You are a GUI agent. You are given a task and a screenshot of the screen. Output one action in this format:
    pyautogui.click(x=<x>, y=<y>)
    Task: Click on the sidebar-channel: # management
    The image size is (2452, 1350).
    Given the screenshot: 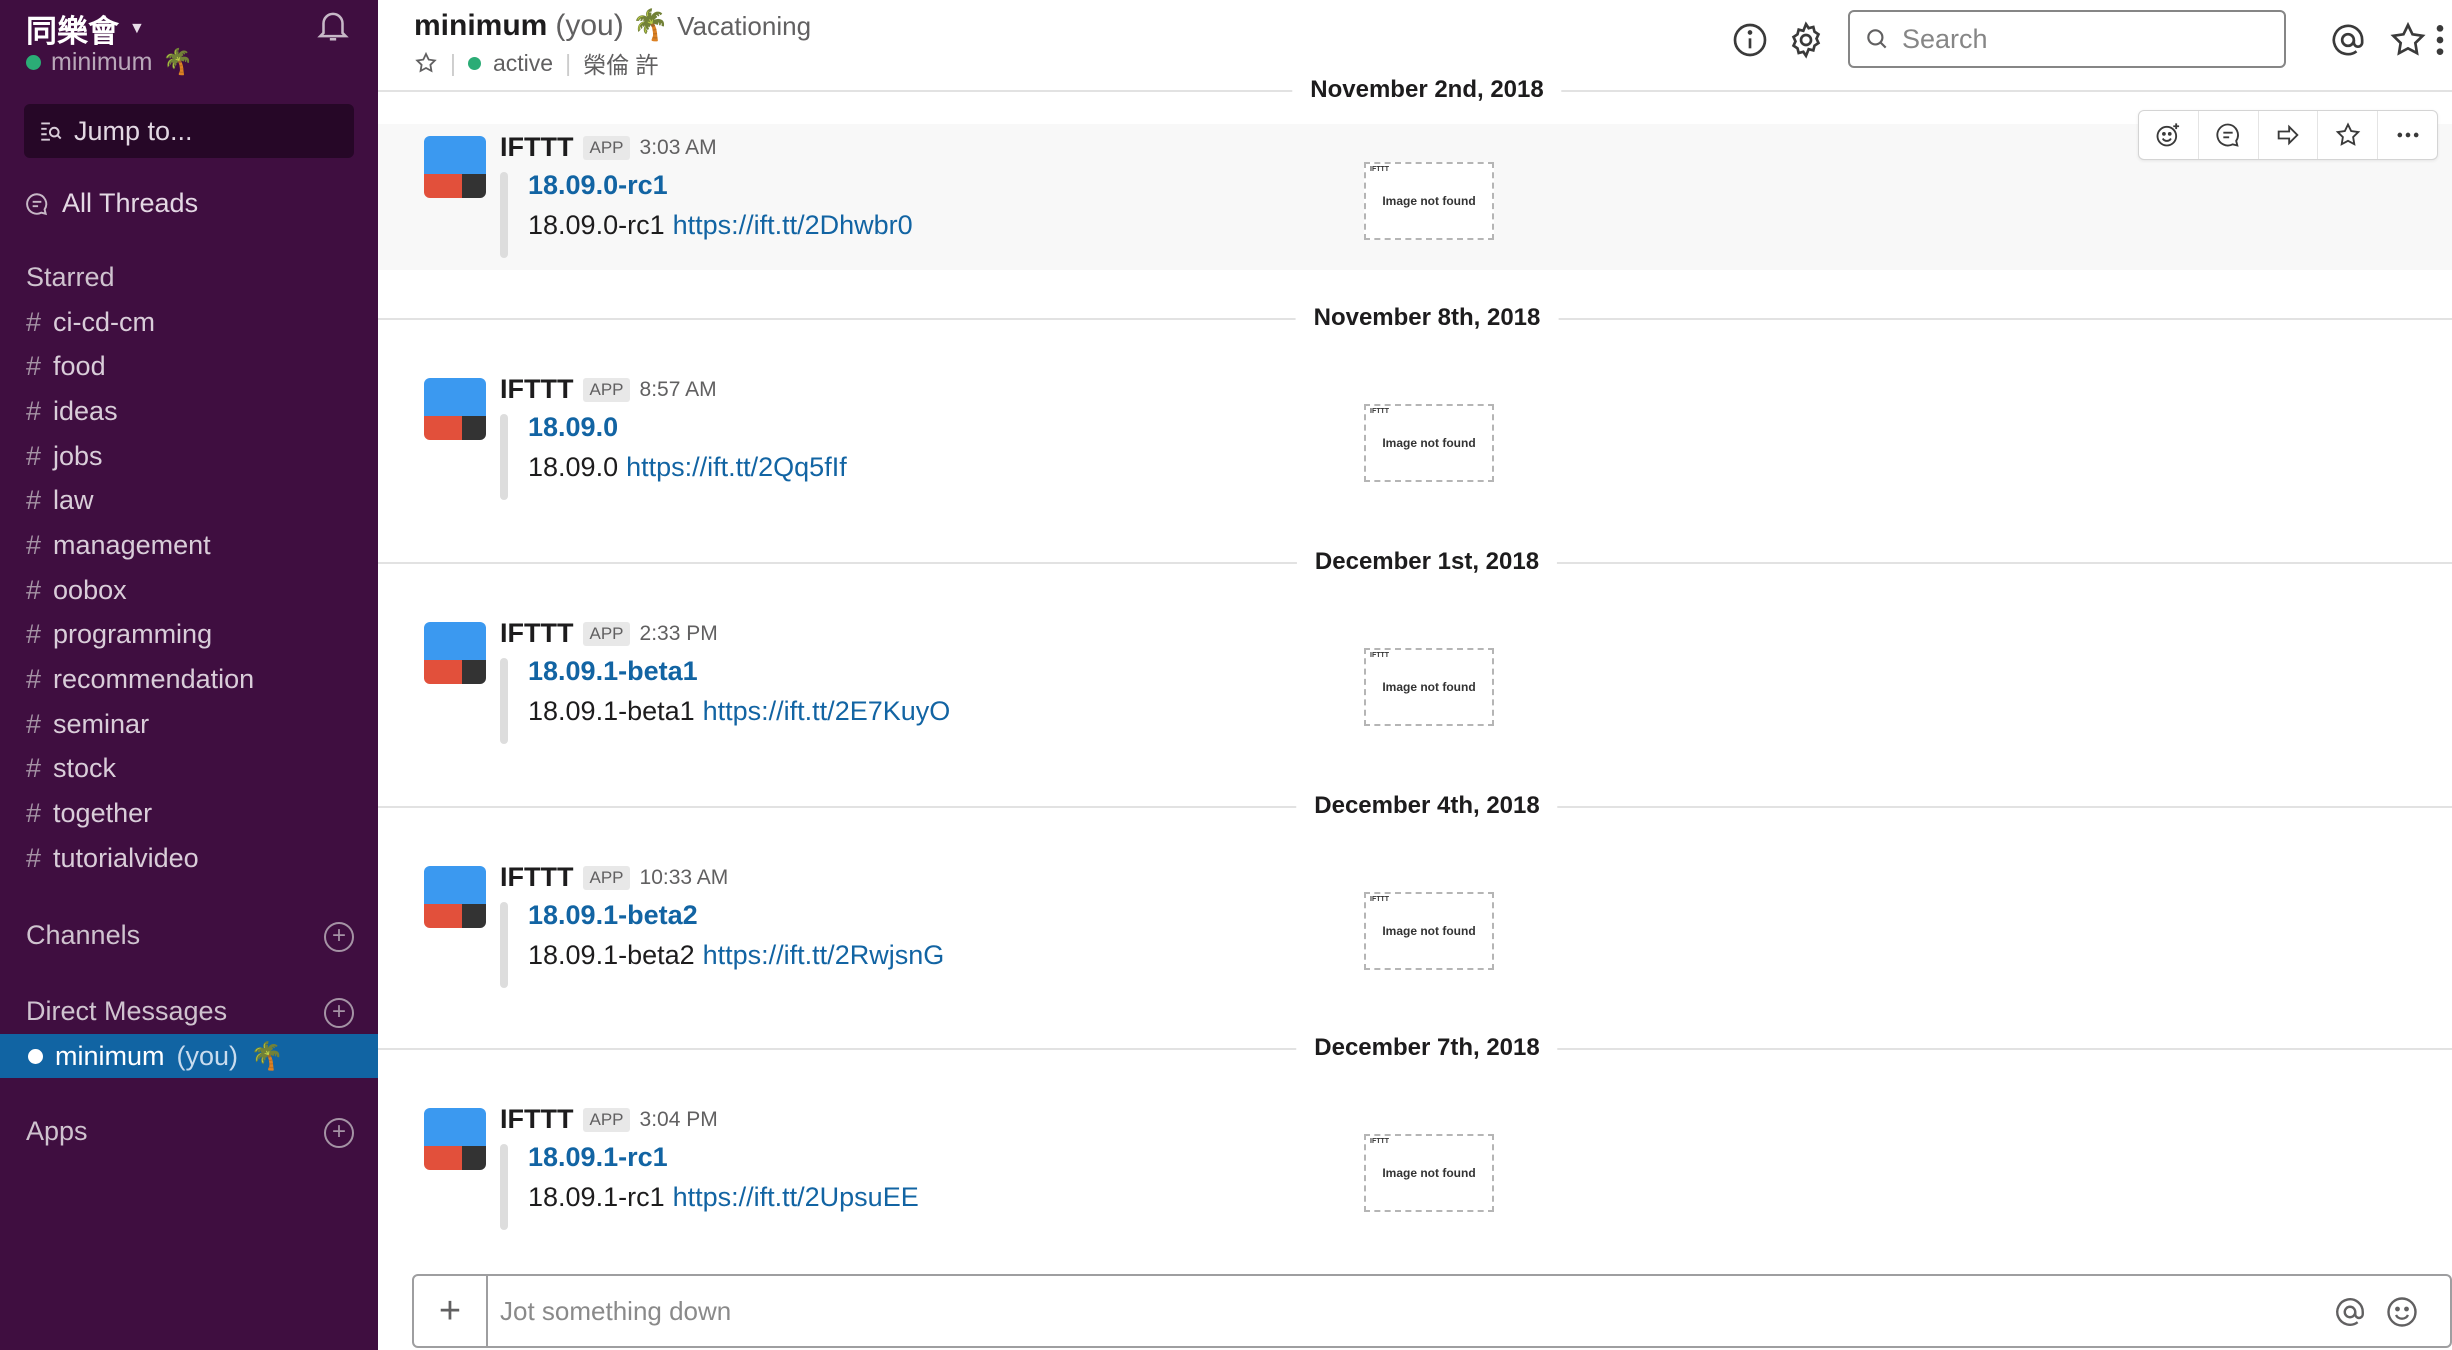 What is the action you would take?
    pyautogui.click(x=118, y=545)
    